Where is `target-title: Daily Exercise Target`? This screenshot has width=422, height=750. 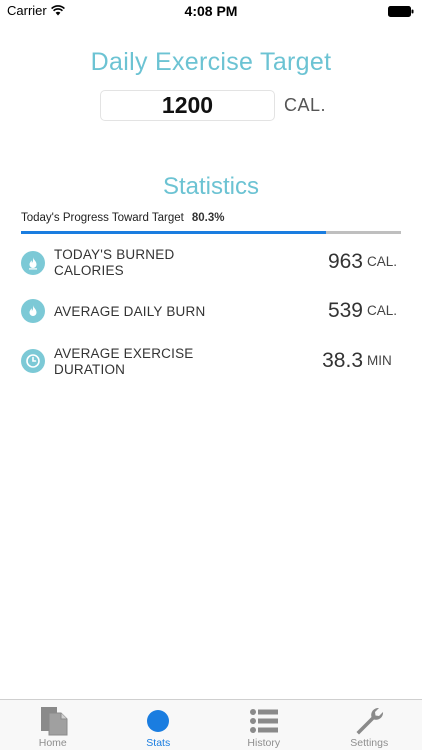
target-title: Daily Exercise Target is located at coordinates (211, 62).